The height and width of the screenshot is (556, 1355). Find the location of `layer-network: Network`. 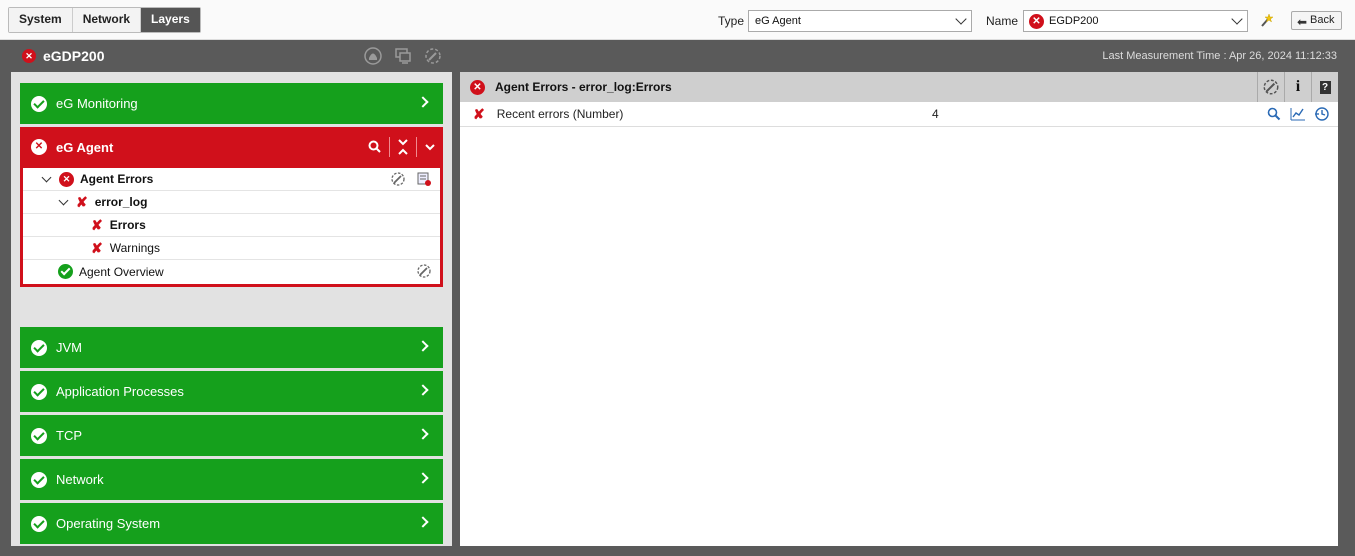

layer-network: Network is located at coordinates (231, 479).